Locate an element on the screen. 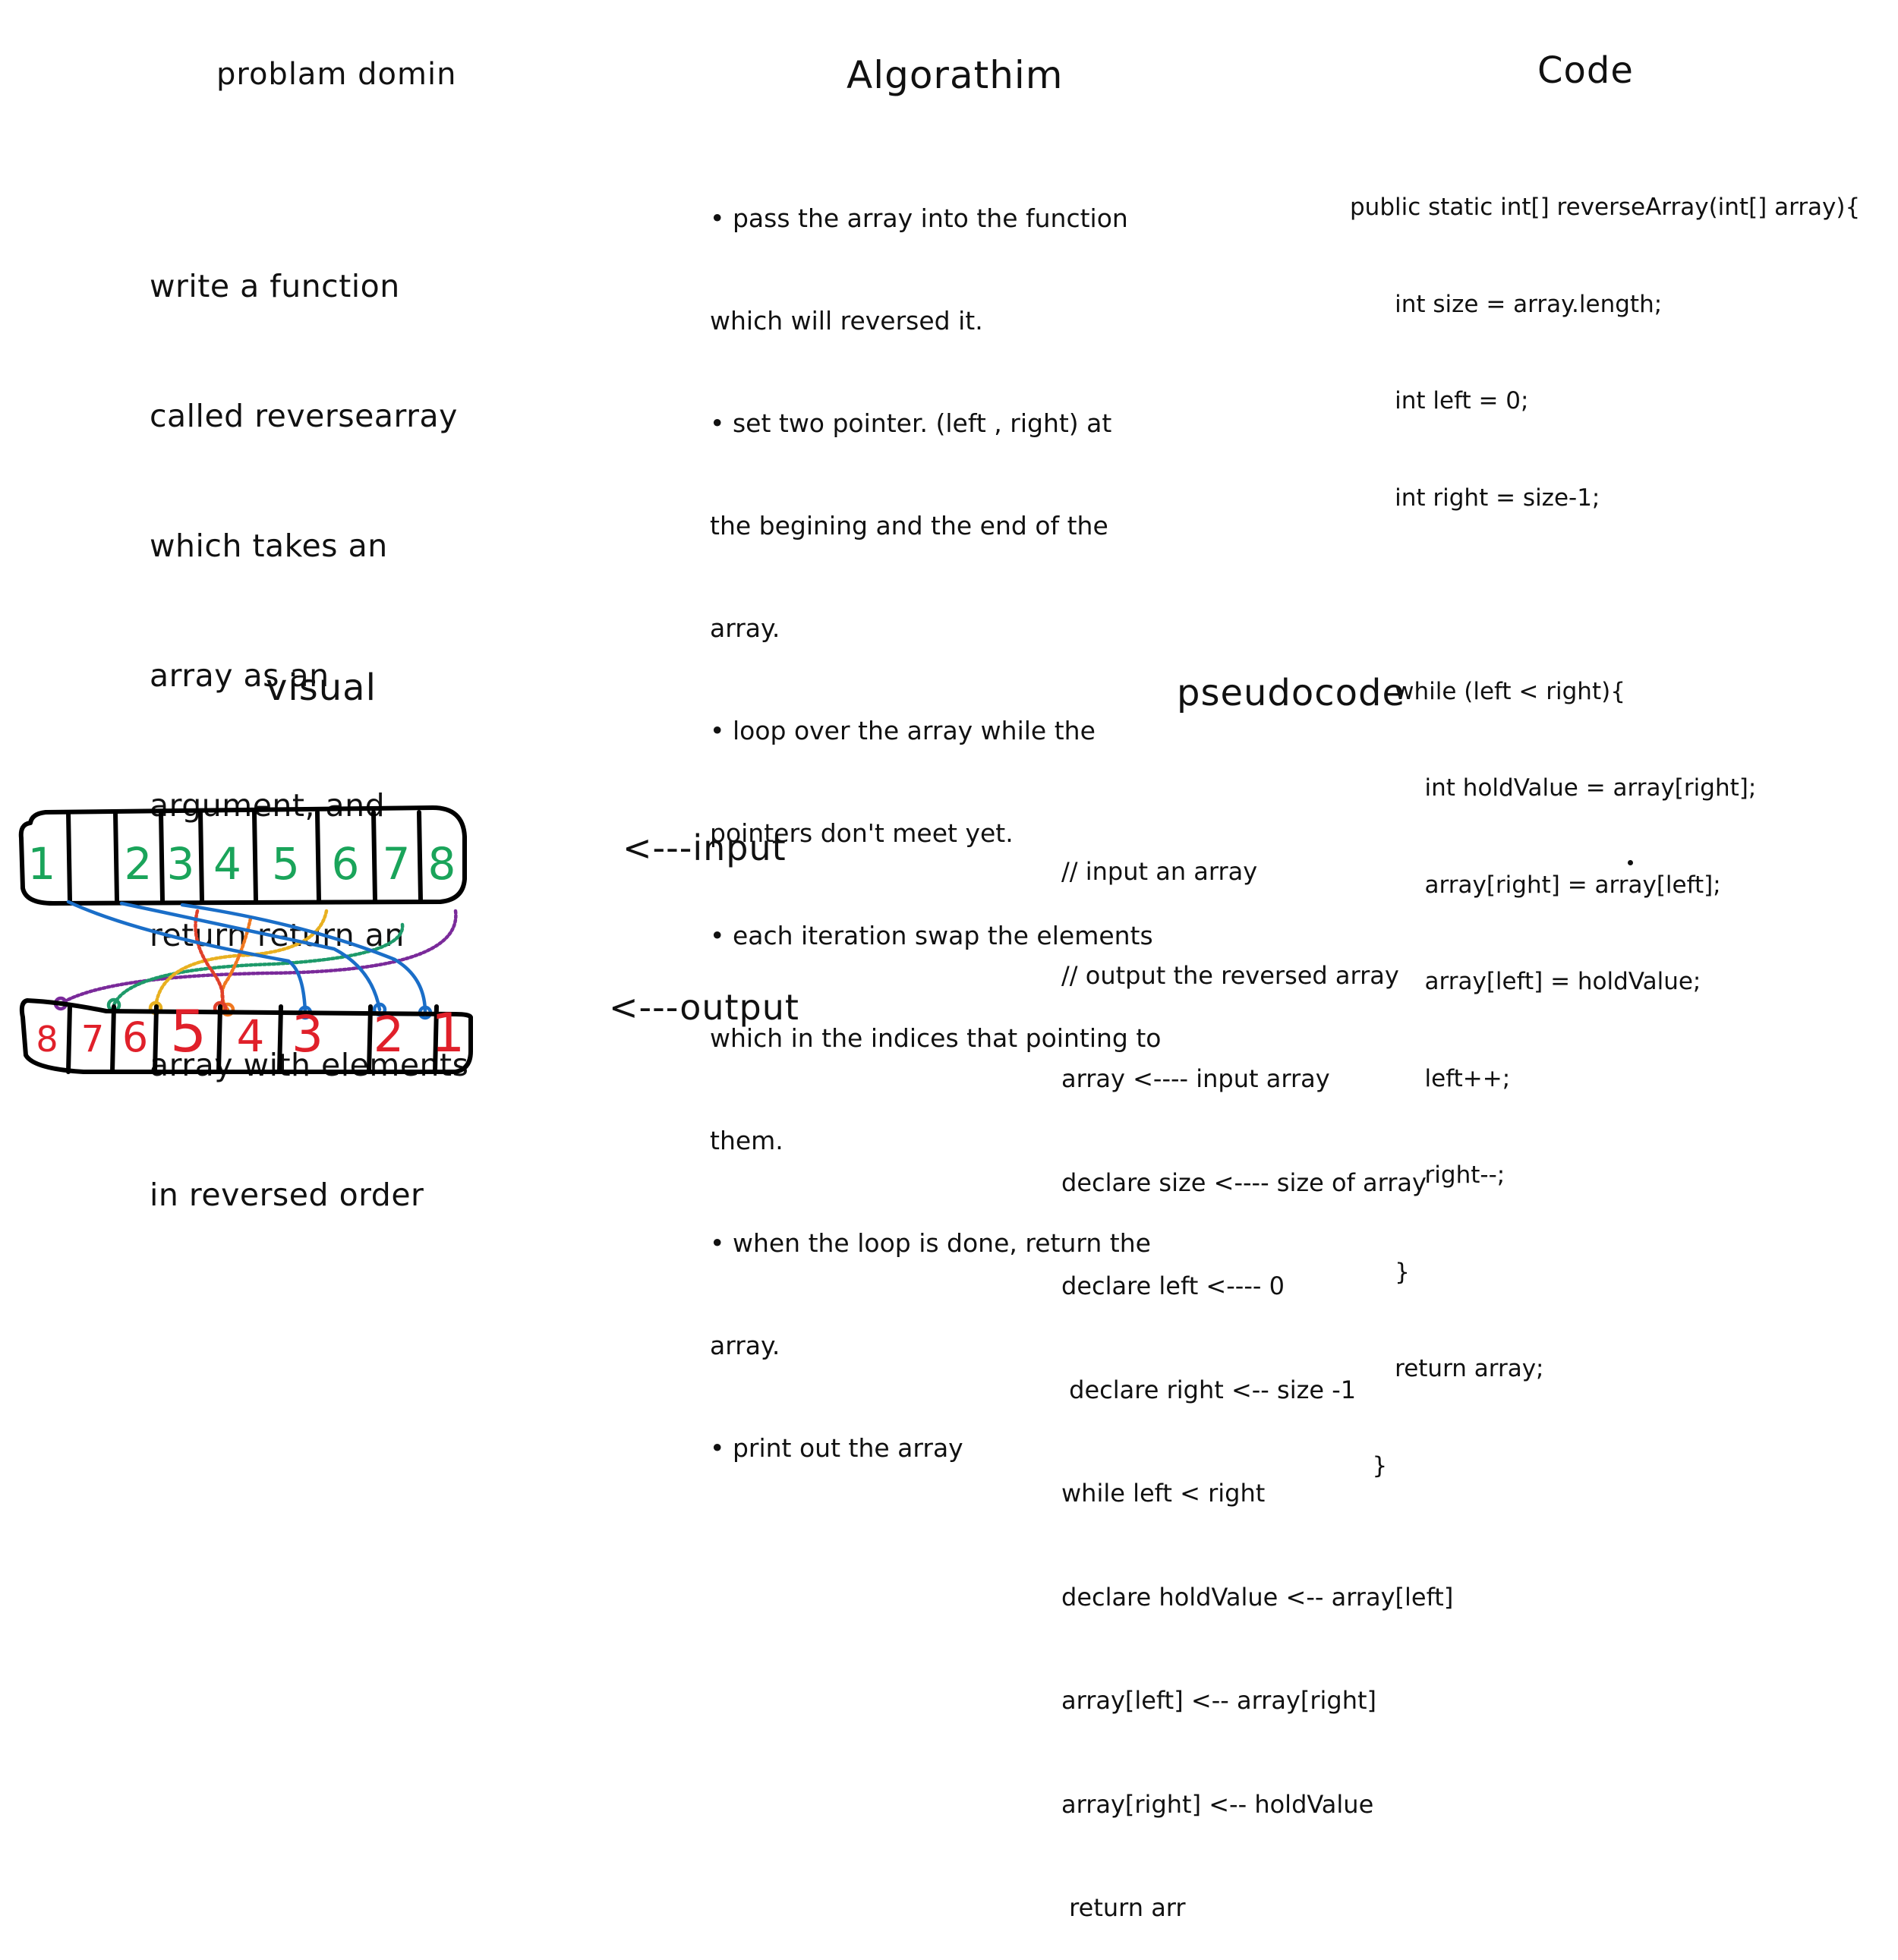 Image resolution: width=1898 pixels, height=1960 pixels. algorithm-line: array. is located at coordinates (745, 628).